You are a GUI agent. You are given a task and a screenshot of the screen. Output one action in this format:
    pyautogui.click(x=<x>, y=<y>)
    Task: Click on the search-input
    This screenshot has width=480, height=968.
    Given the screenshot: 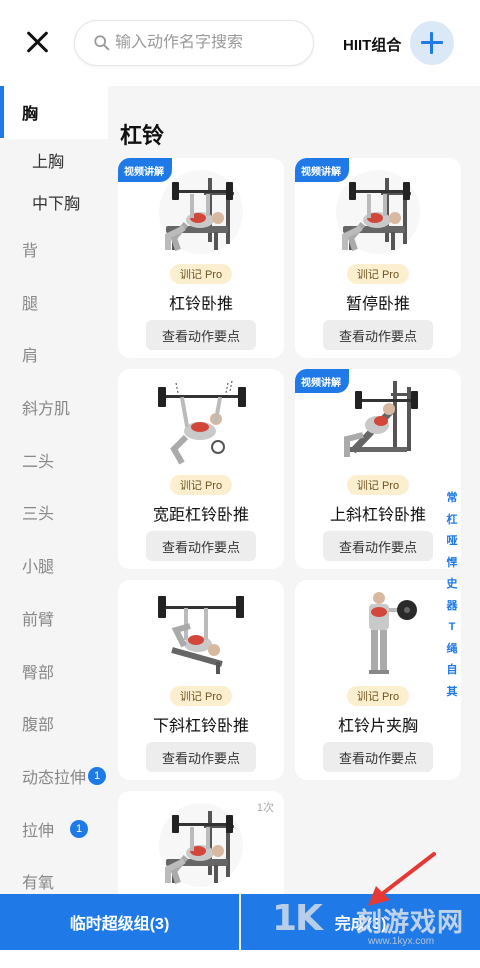 What is the action you would take?
    pyautogui.click(x=210, y=43)
    